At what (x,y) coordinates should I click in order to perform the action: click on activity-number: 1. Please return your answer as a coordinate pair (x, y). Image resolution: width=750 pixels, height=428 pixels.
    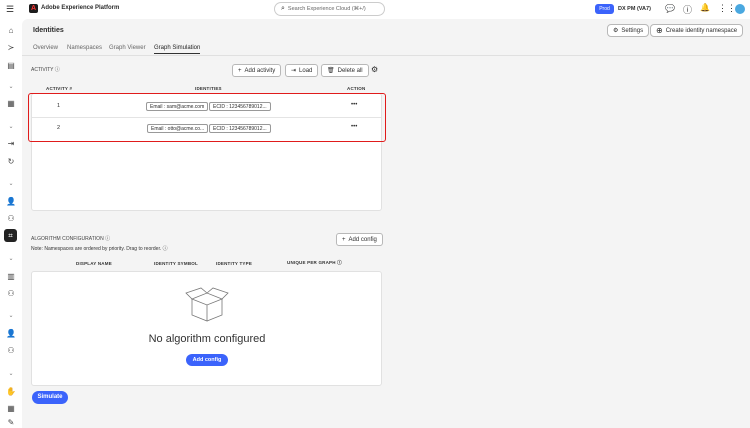
    Looking at the image, I should click on (59, 106).